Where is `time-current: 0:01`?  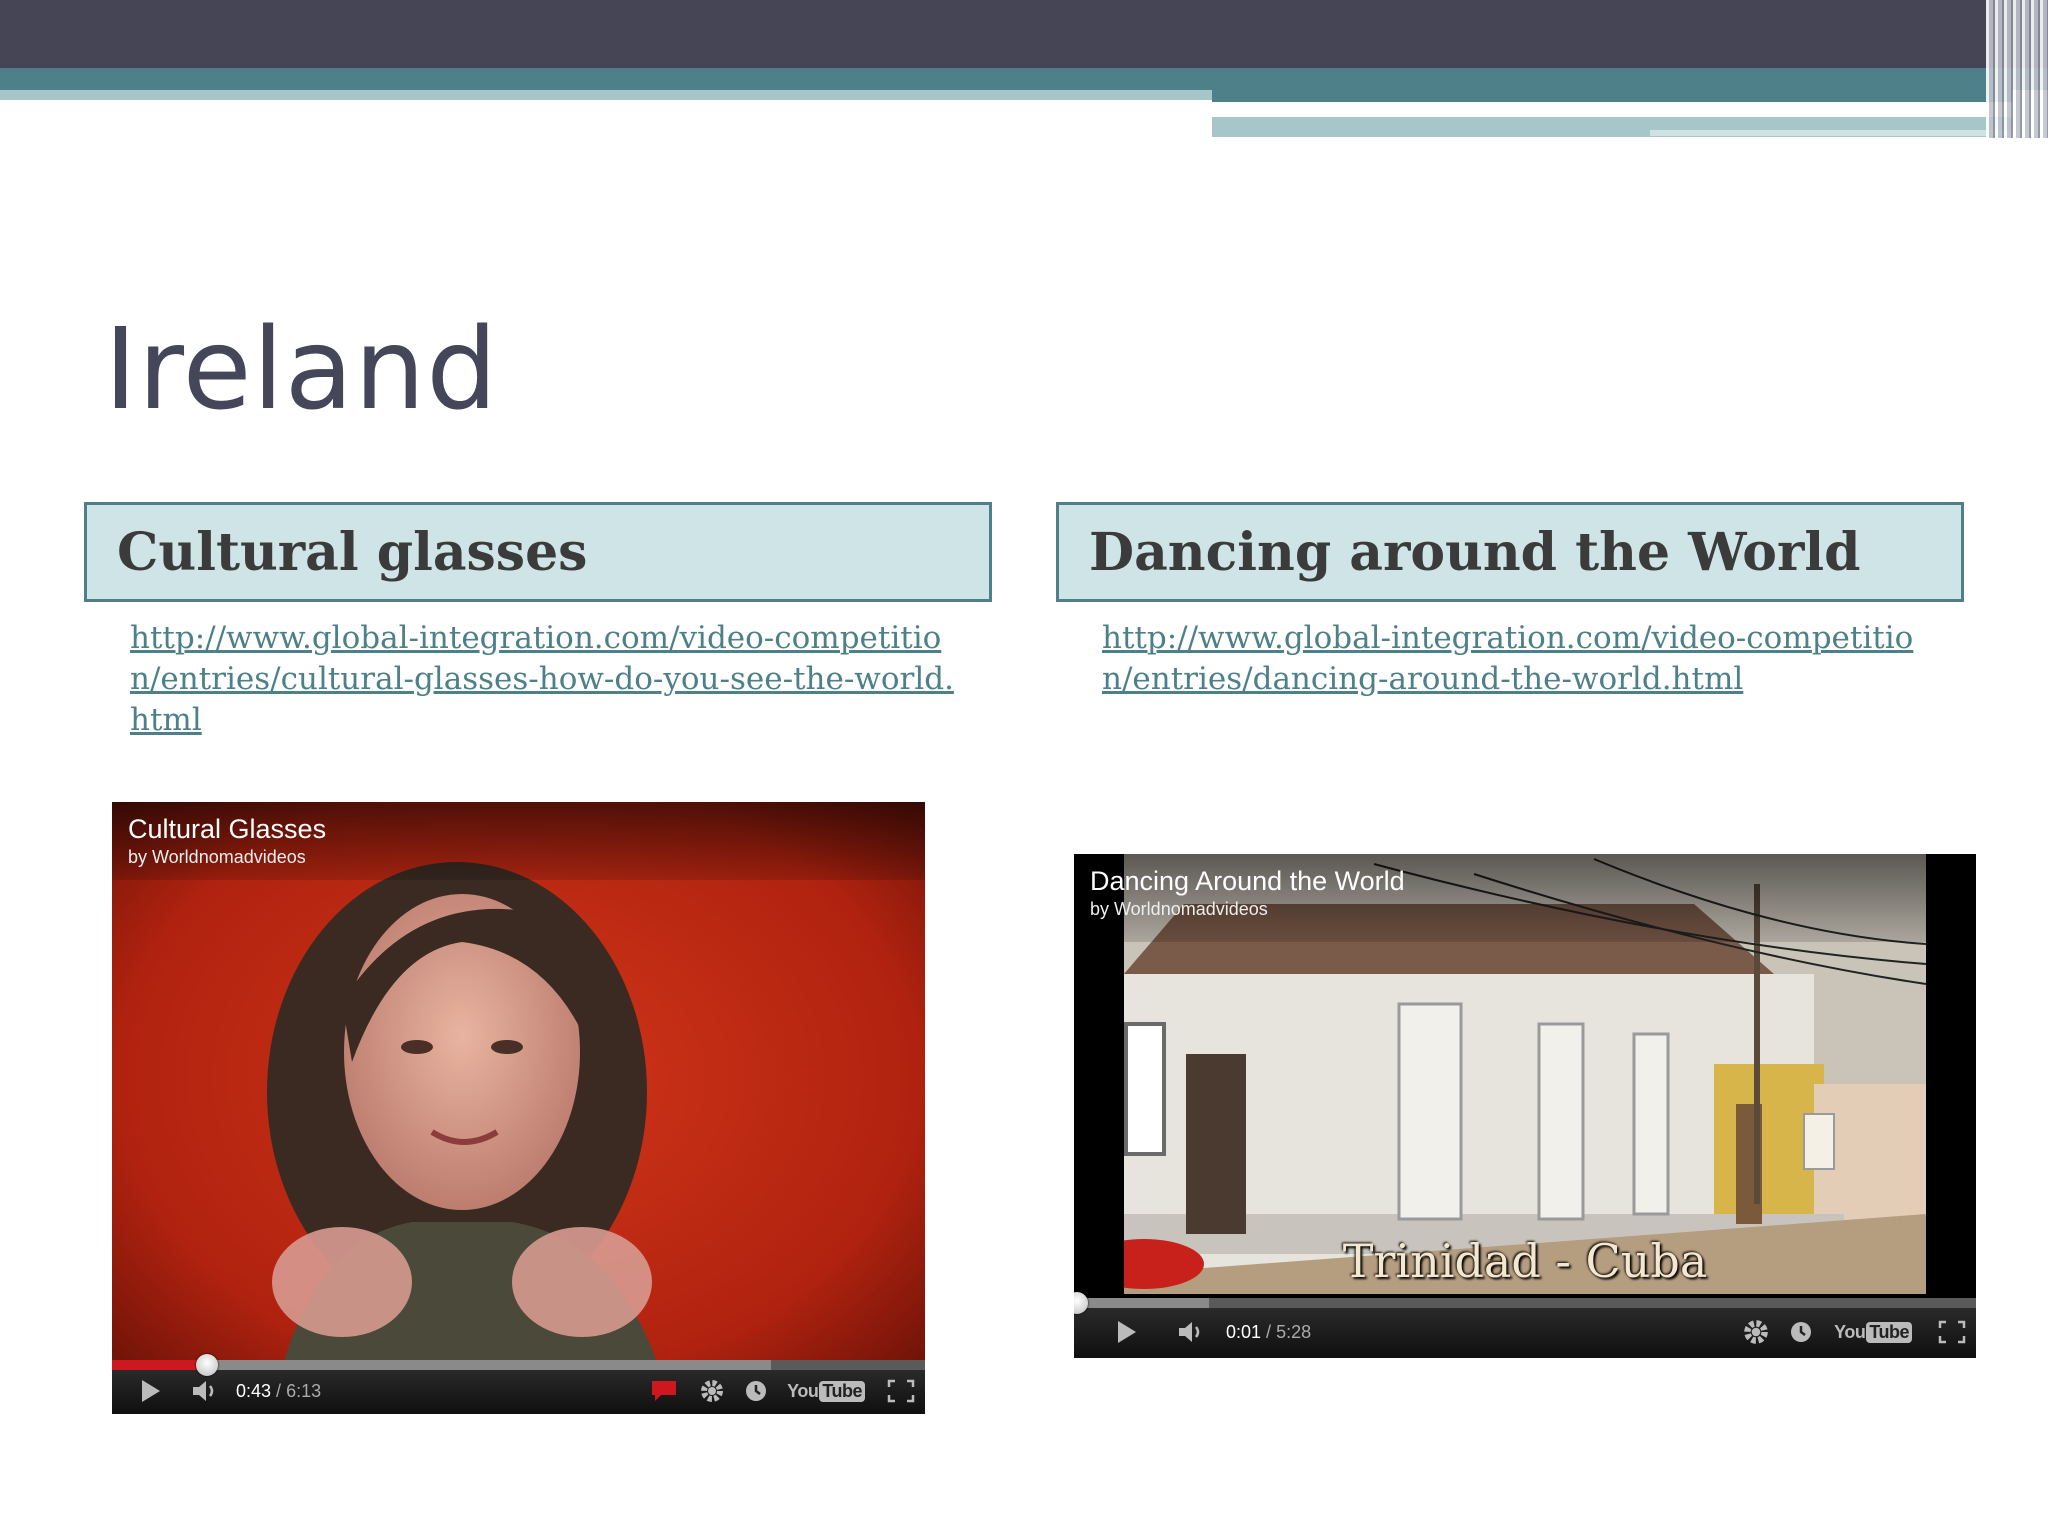 time-current: 0:01 is located at coordinates (1244, 1331).